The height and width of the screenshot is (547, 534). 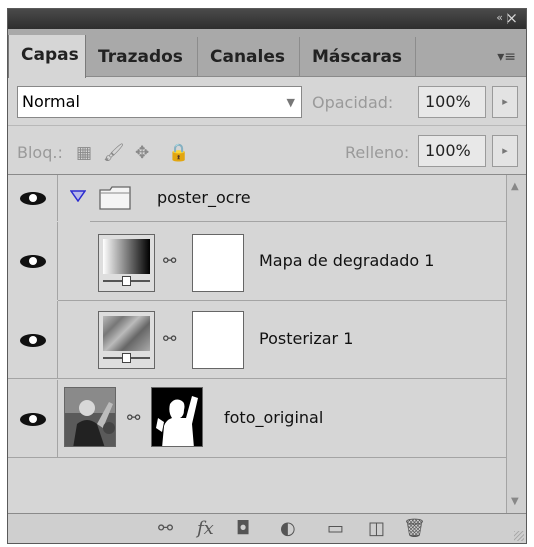 What do you see at coordinates (358, 57) in the screenshot?
I see `tab-mascaras: Máscaras` at bounding box center [358, 57].